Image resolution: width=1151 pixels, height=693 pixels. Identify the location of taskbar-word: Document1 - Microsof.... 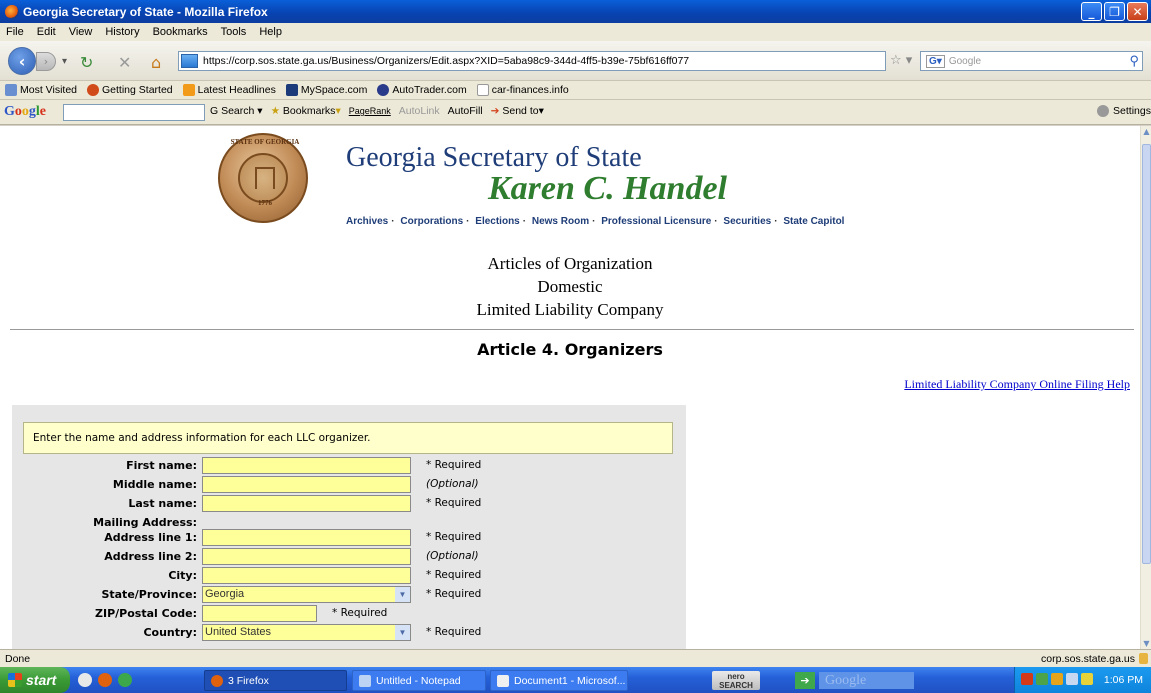
(559, 680).